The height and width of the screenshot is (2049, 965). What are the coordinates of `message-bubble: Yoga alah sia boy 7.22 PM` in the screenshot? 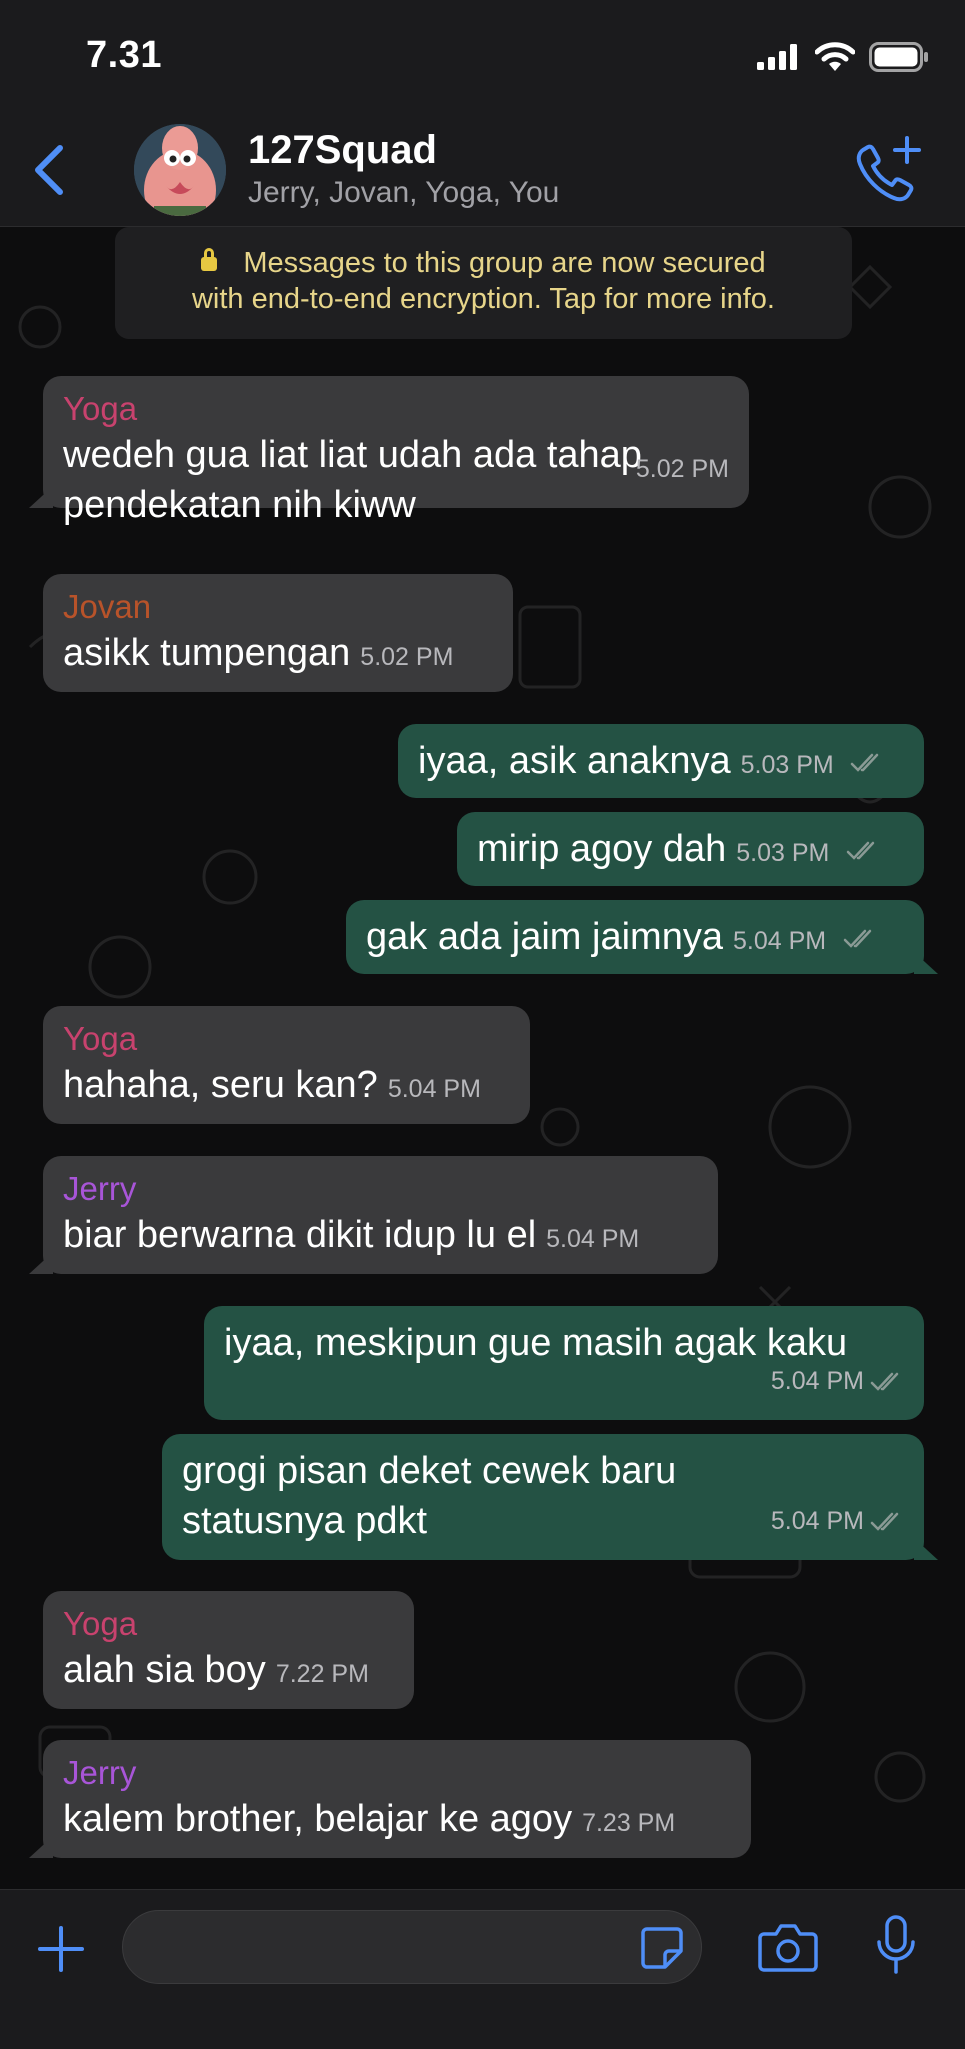 It's located at (228, 1650).